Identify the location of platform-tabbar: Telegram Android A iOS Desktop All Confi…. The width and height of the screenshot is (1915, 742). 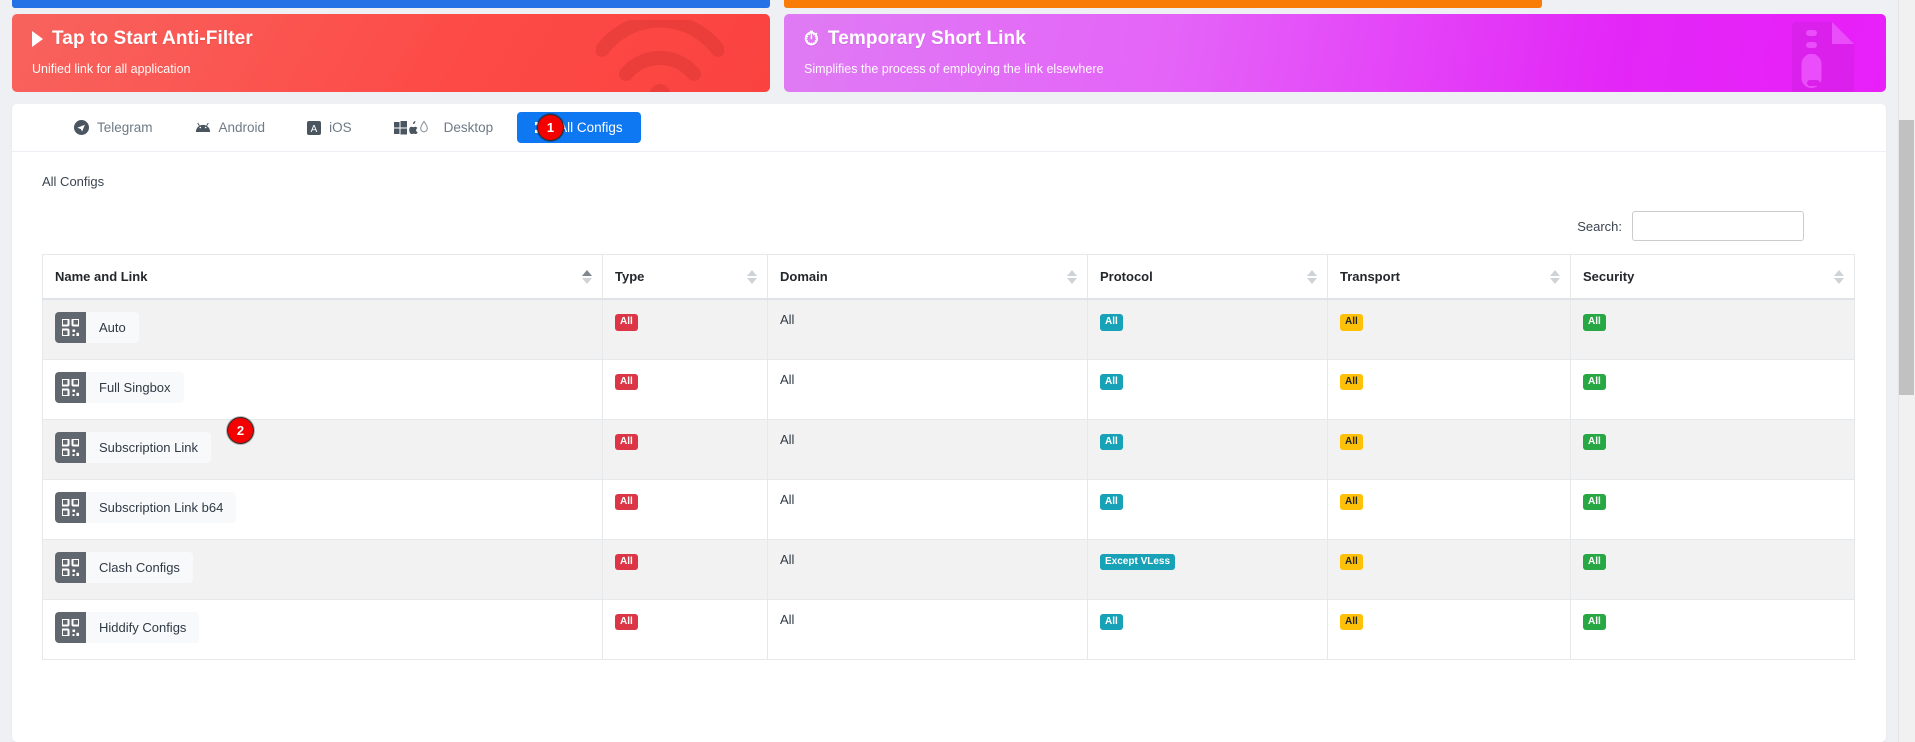
(949, 128).